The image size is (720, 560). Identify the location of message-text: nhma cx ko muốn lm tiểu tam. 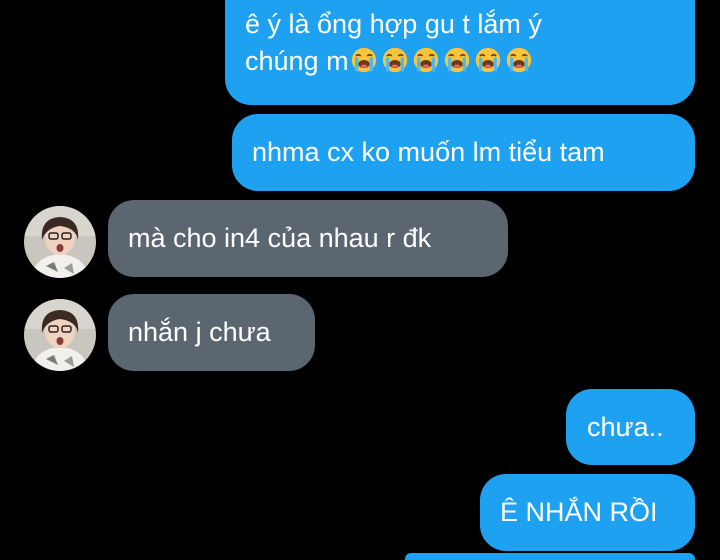
(428, 152).